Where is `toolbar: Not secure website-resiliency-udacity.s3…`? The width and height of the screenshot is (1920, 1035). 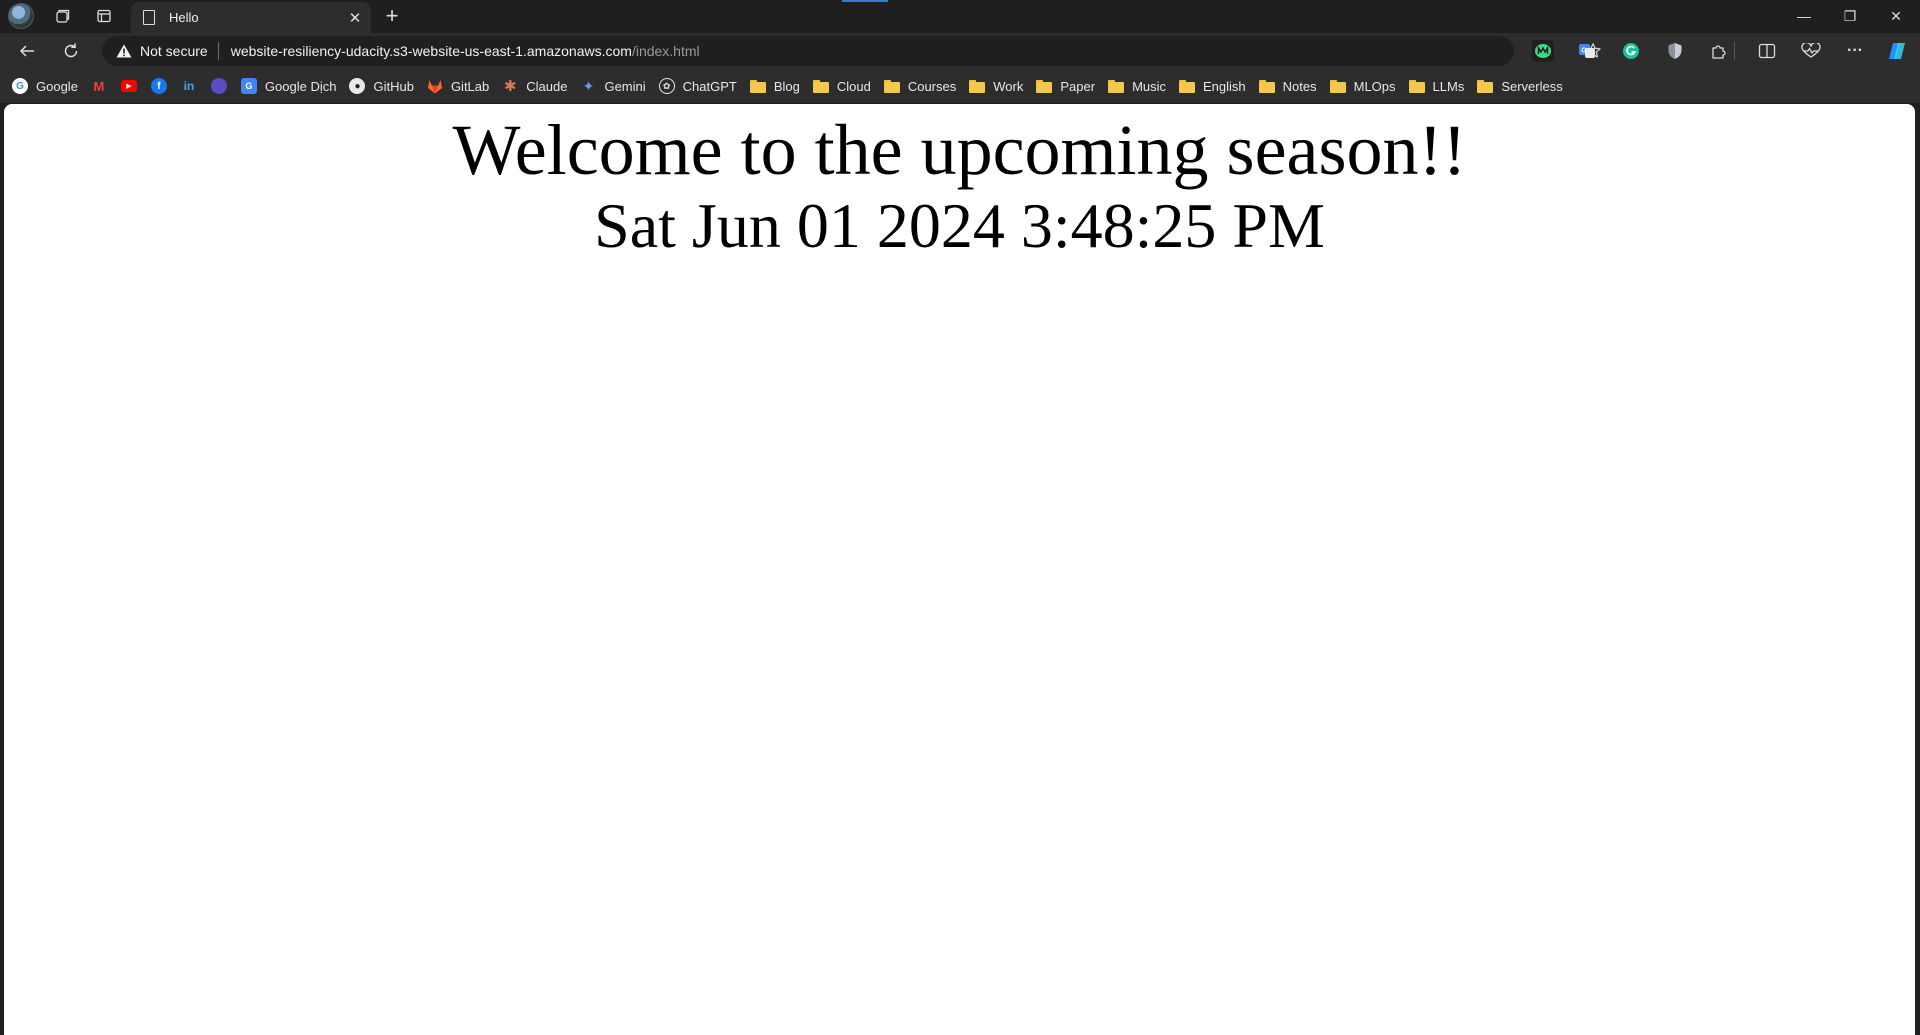
toolbar: Not secure website-resiliency-udacity.s3… is located at coordinates (960, 51).